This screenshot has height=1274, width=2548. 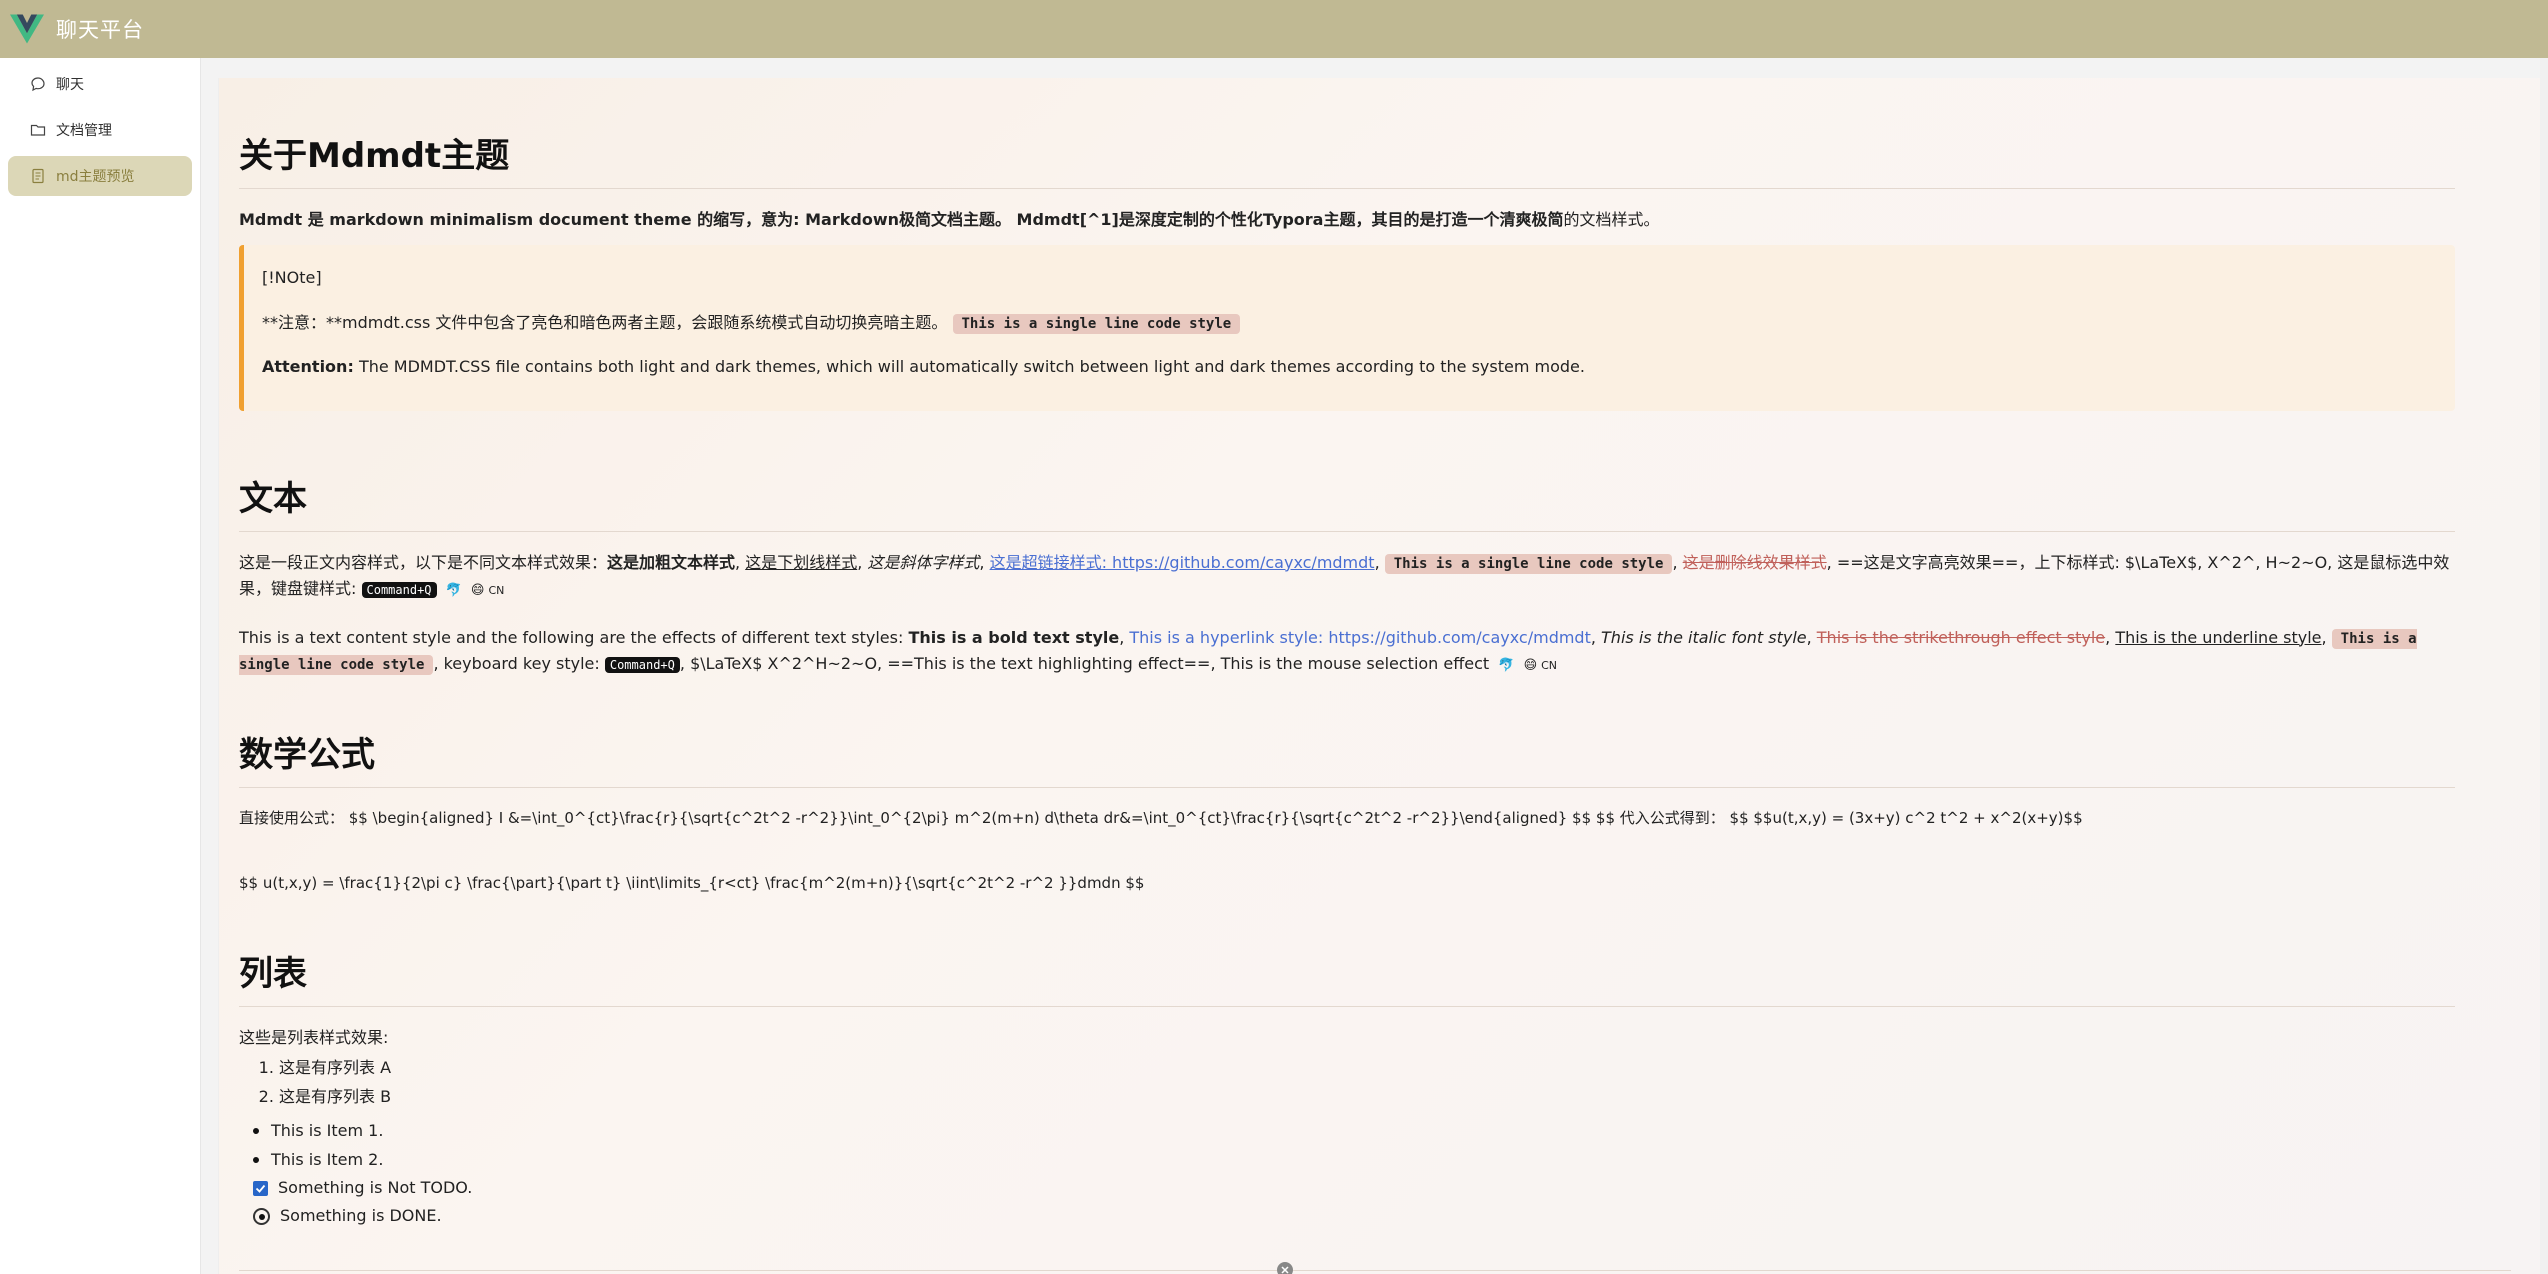 I want to click on list-item: This is Item 1., so click(x=1354, y=1131).